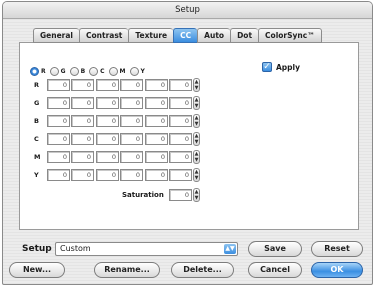 Image resolution: width=375 pixels, height=287 pixels. I want to click on setup-popup-value: Custom, so click(75, 248).